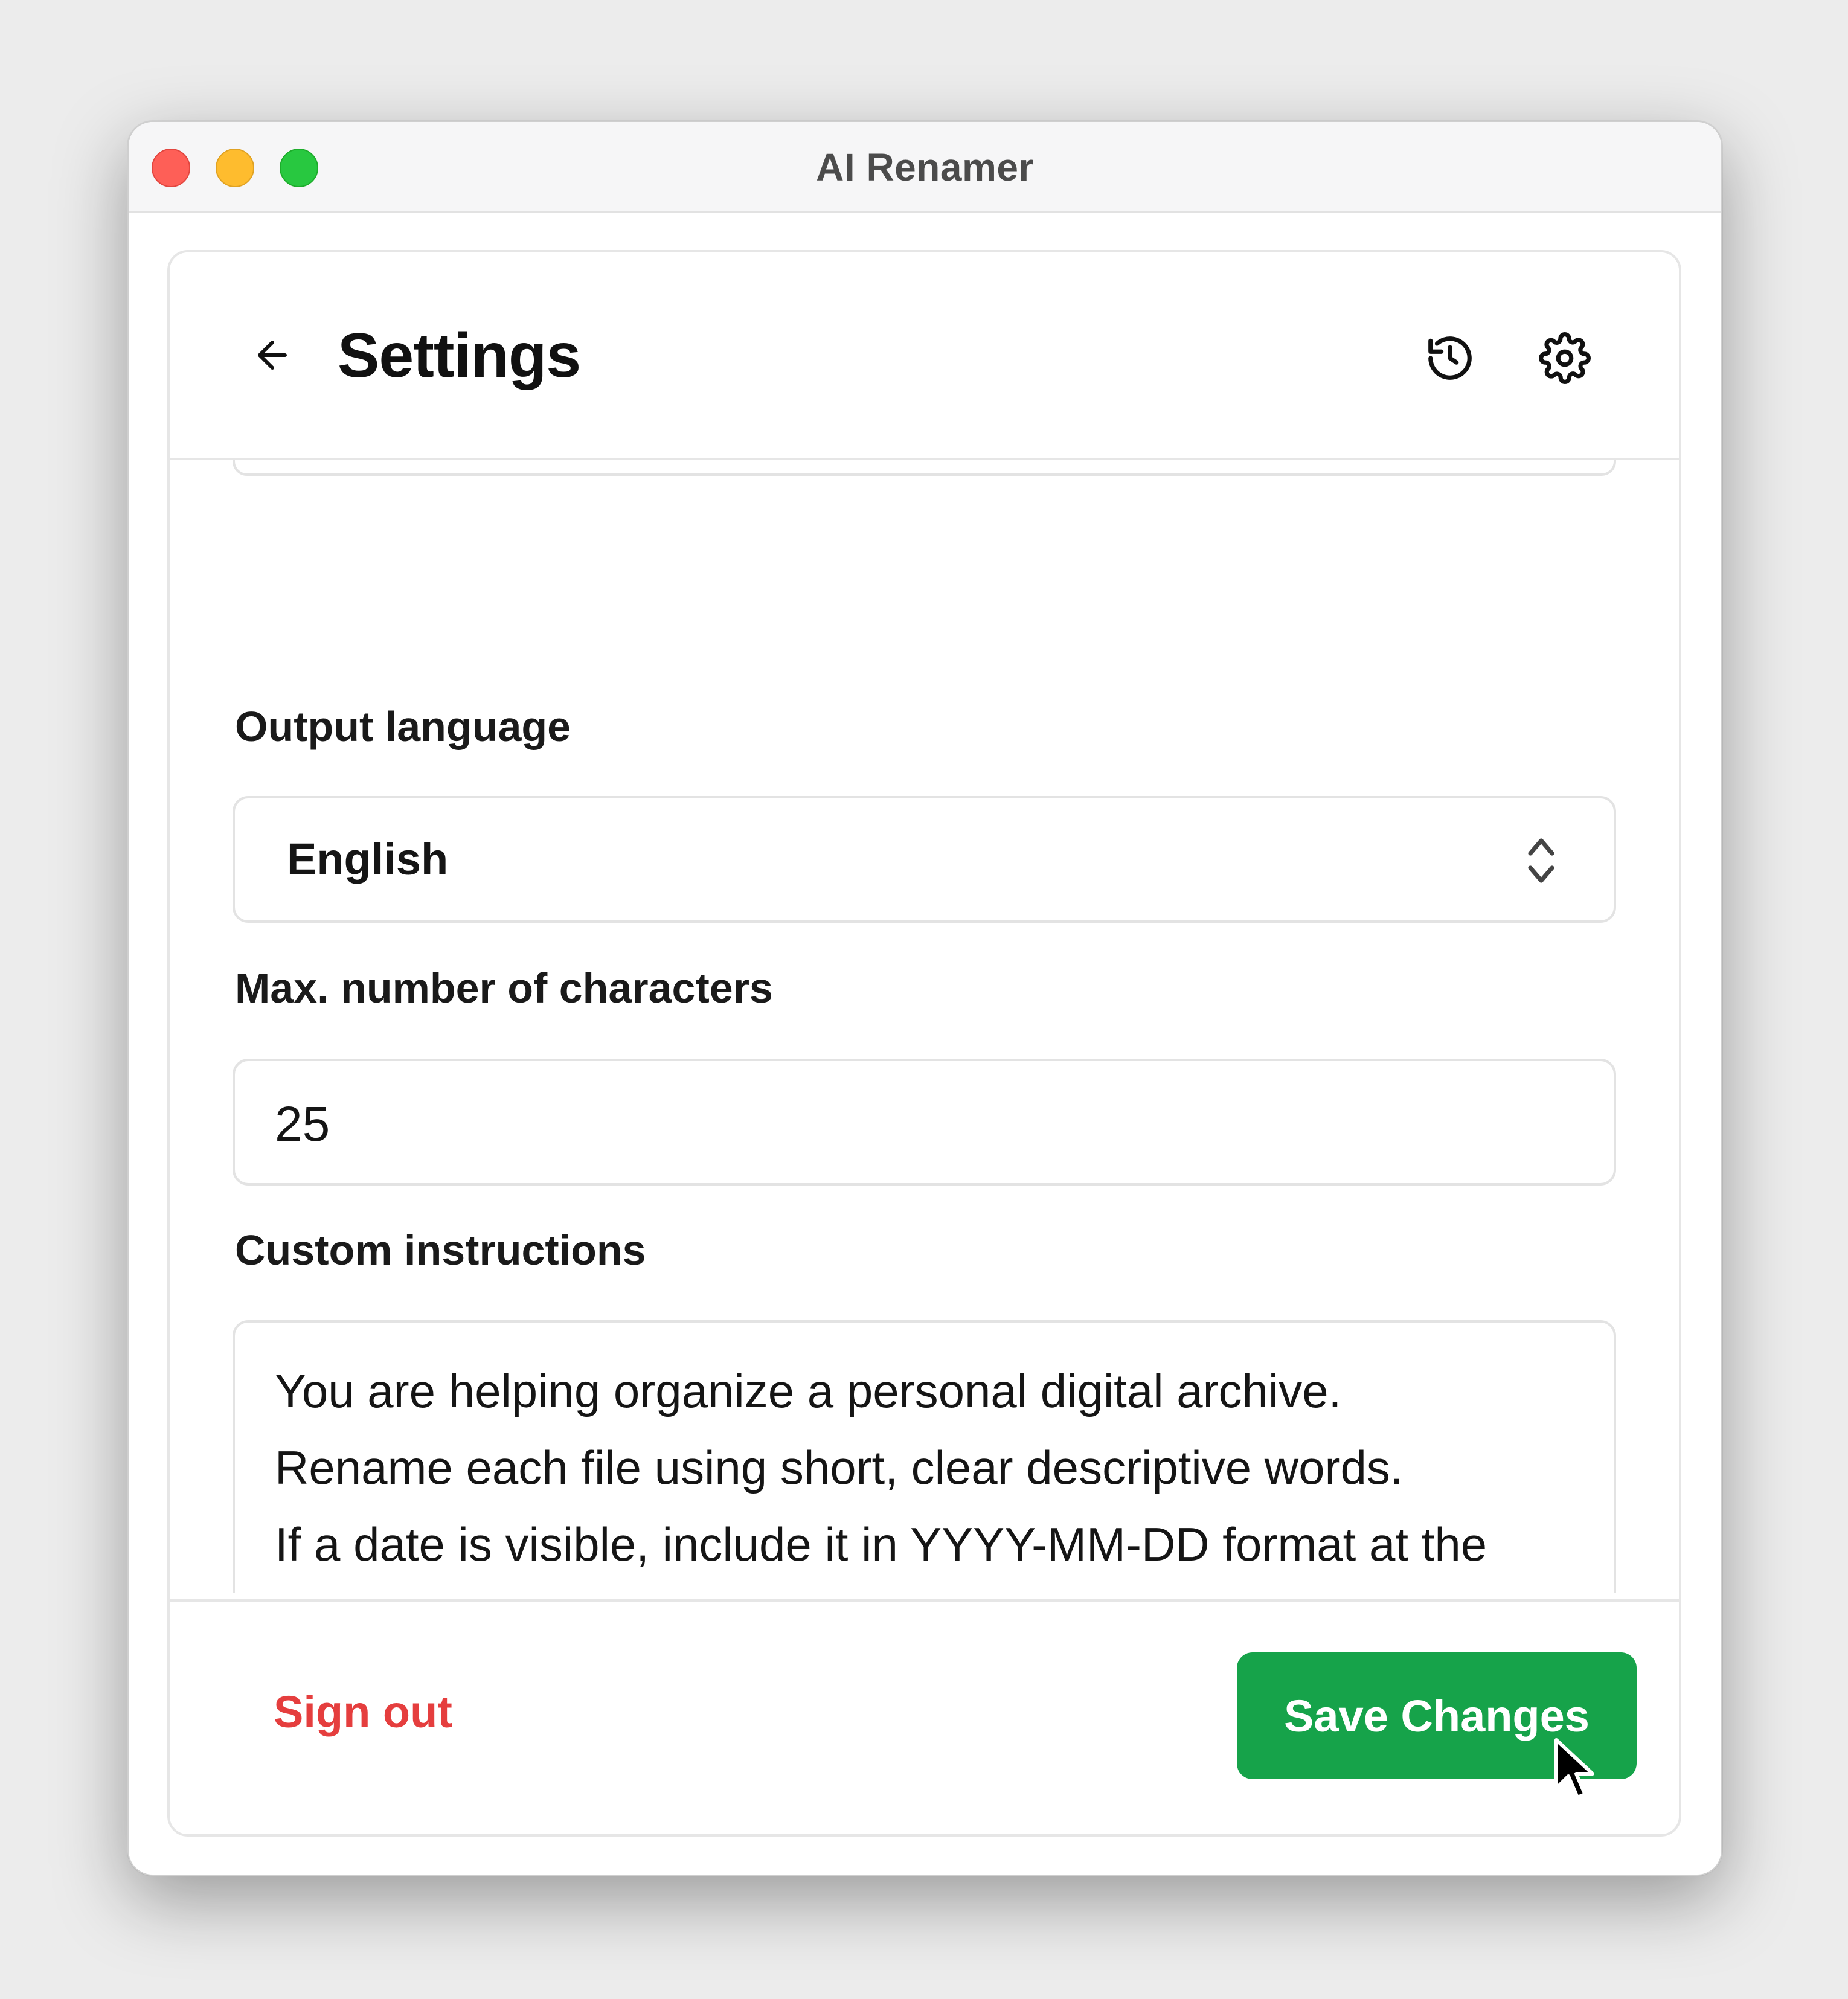  What do you see at coordinates (504, 988) in the screenshot?
I see `max-characters-label: Max. number of characters` at bounding box center [504, 988].